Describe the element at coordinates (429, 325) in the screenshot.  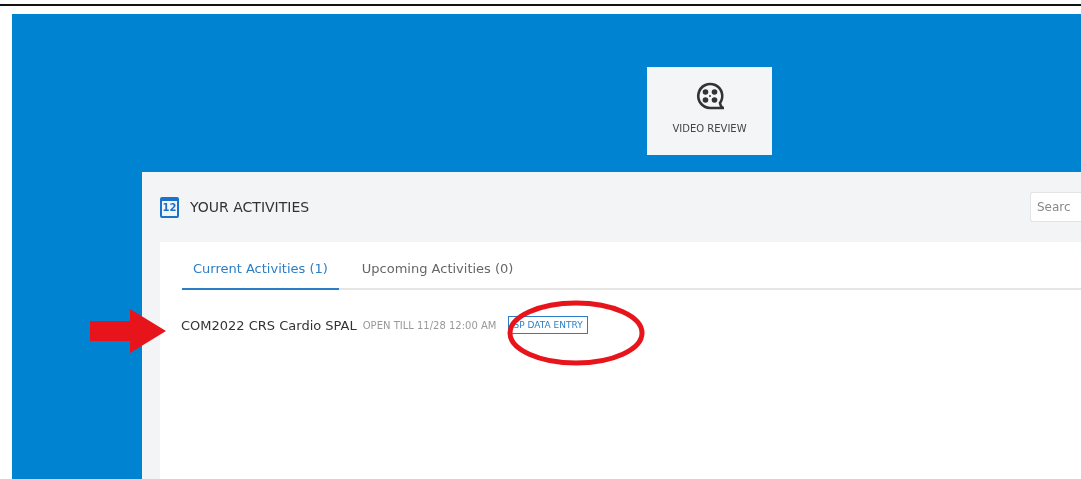
I see `availability-text: OPEN TILL 11/28 12:00 AM` at that location.